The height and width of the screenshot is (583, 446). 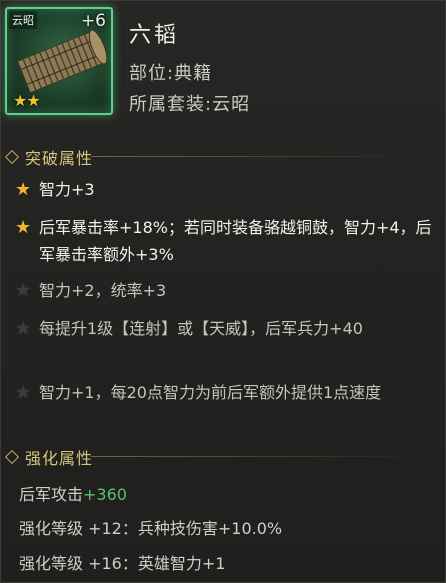 I want to click on breakthrough-row: ★ 智力+3, so click(x=225, y=189).